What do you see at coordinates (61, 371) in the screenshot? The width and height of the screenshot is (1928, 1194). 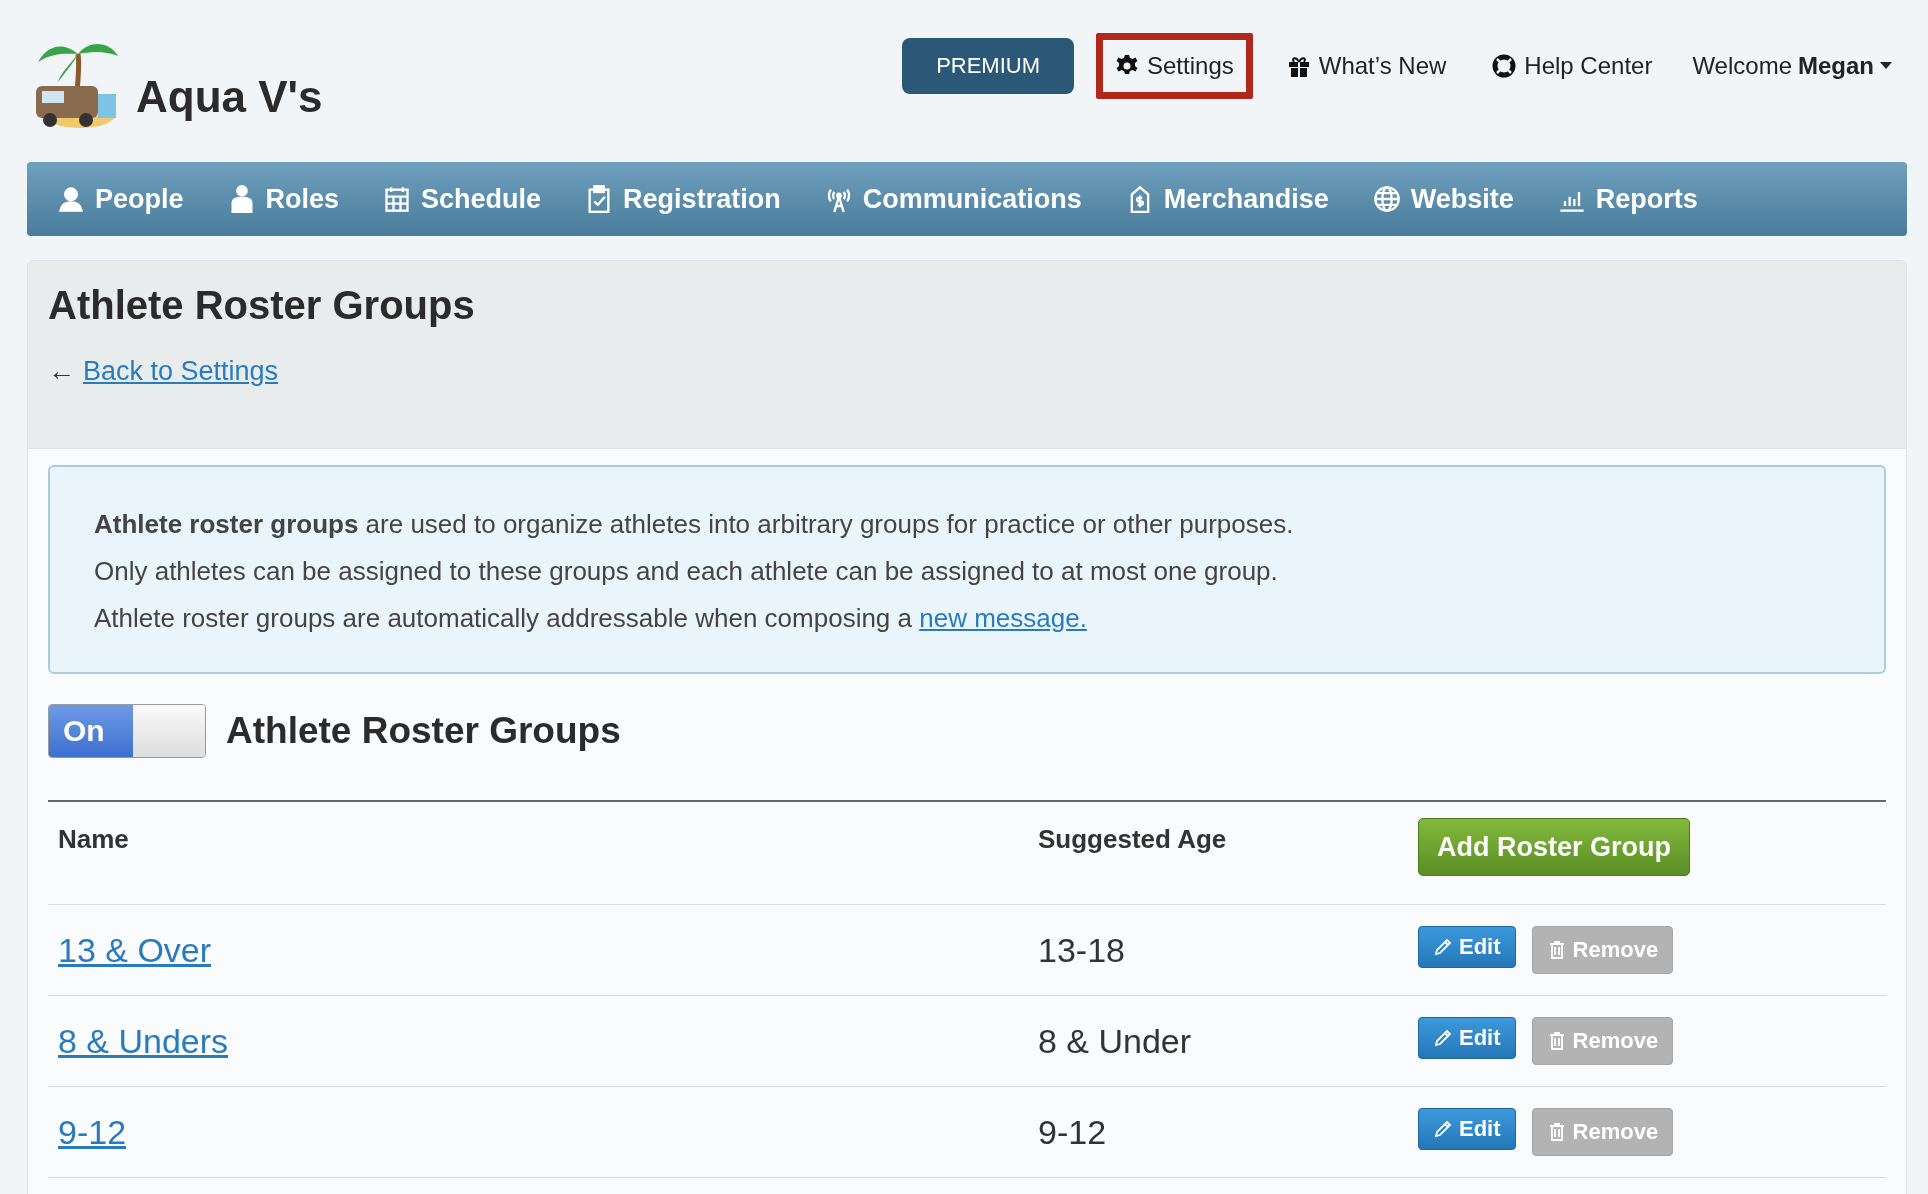 I see `back-arrow: ←` at bounding box center [61, 371].